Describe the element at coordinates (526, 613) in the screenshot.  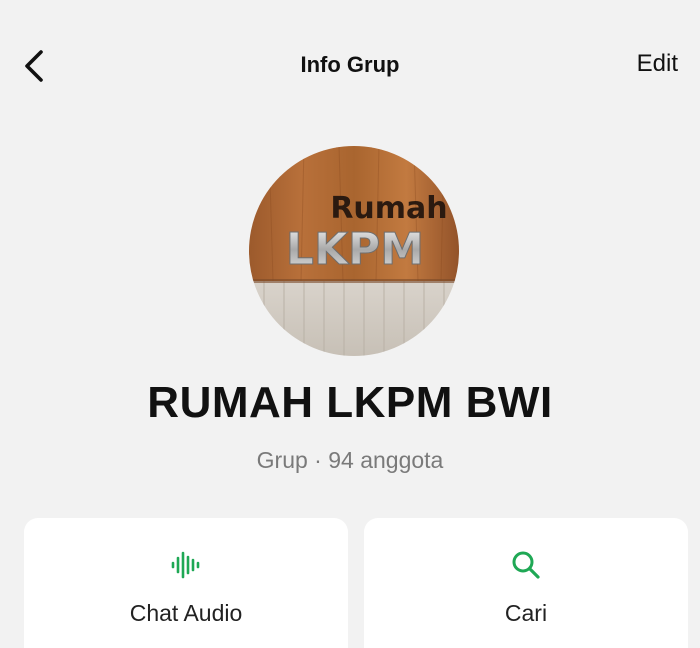
I see `search-label: Cari` at that location.